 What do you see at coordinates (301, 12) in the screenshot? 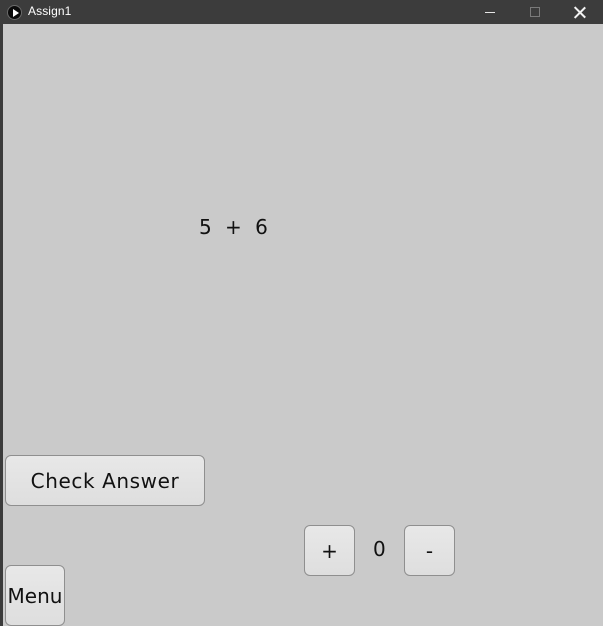
I see `title-bar: Assign1` at bounding box center [301, 12].